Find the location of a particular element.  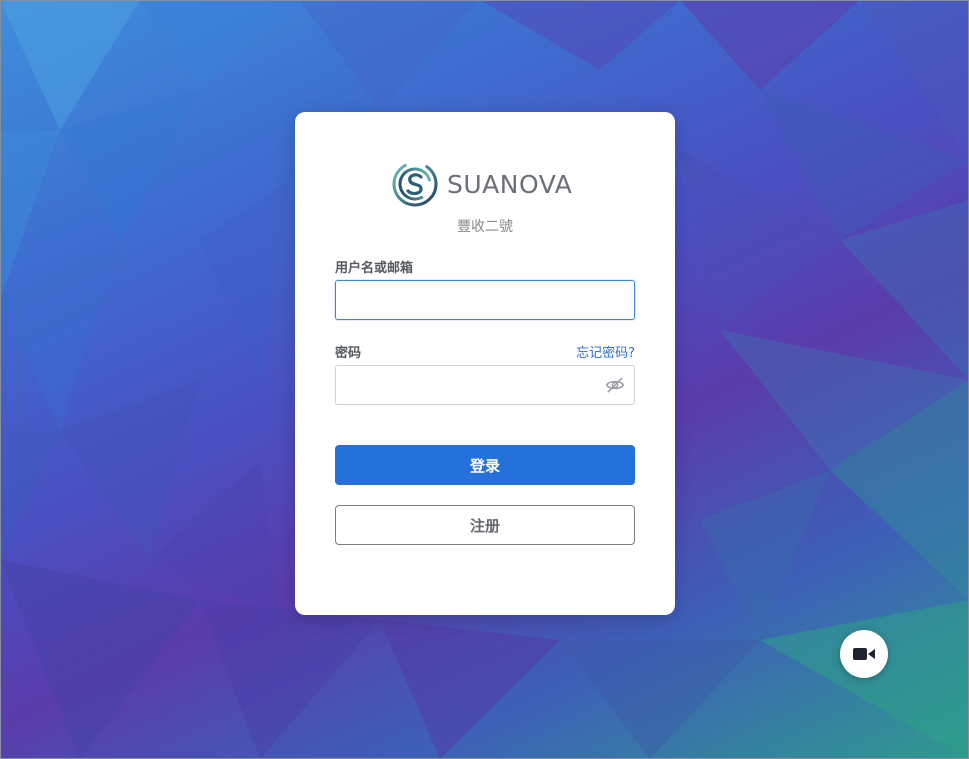

brand-logo: SUANOVA is located at coordinates (486, 184).